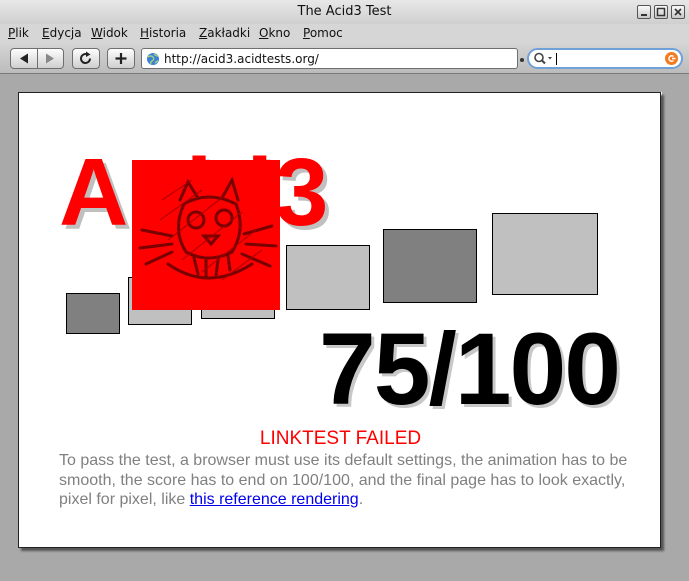 This screenshot has height=581, width=689. I want to click on close-icon, so click(678, 12).